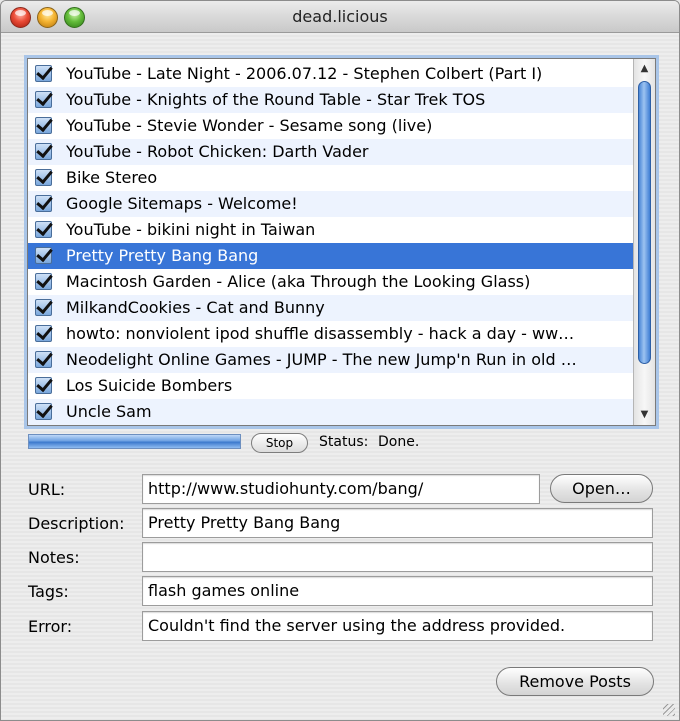  Describe the element at coordinates (162, 255) in the screenshot. I see `list-item-label: Pretty Pretty Bang Bang` at that location.